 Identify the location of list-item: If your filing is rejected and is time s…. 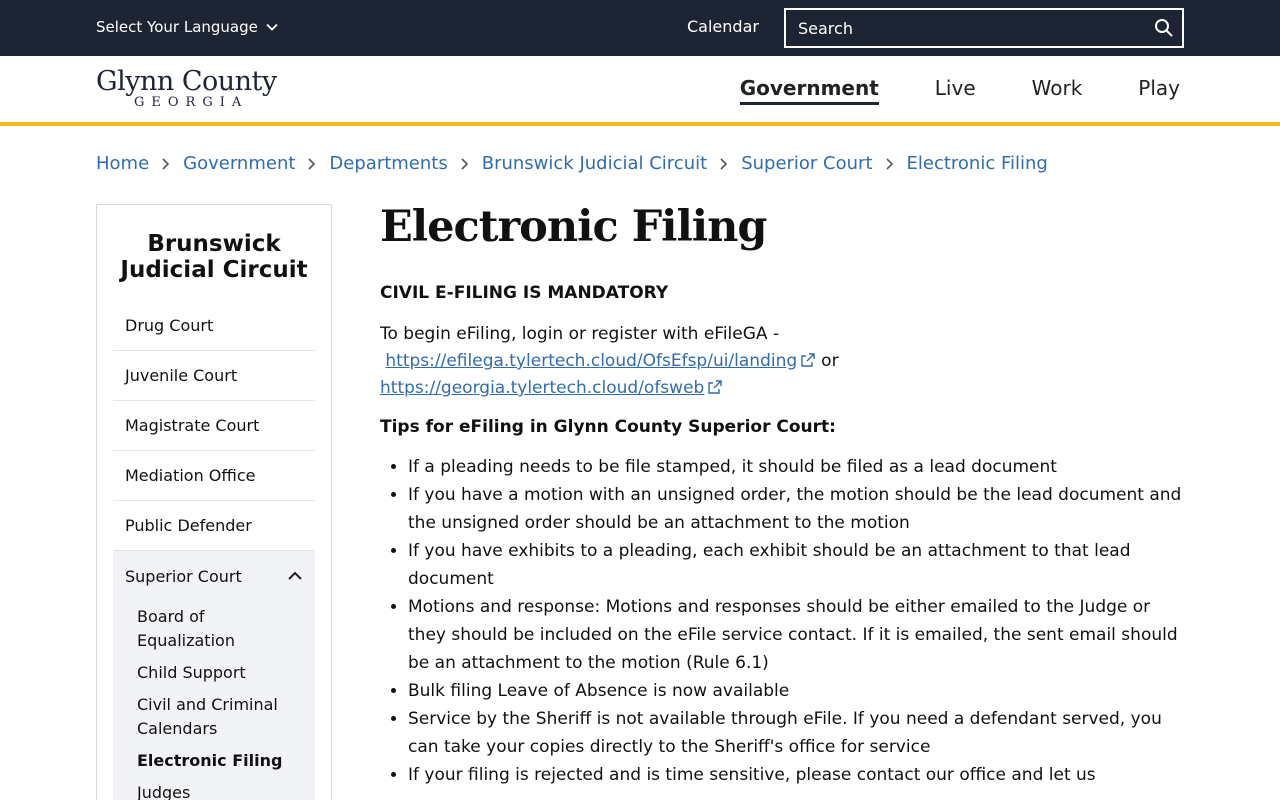
(796, 775).